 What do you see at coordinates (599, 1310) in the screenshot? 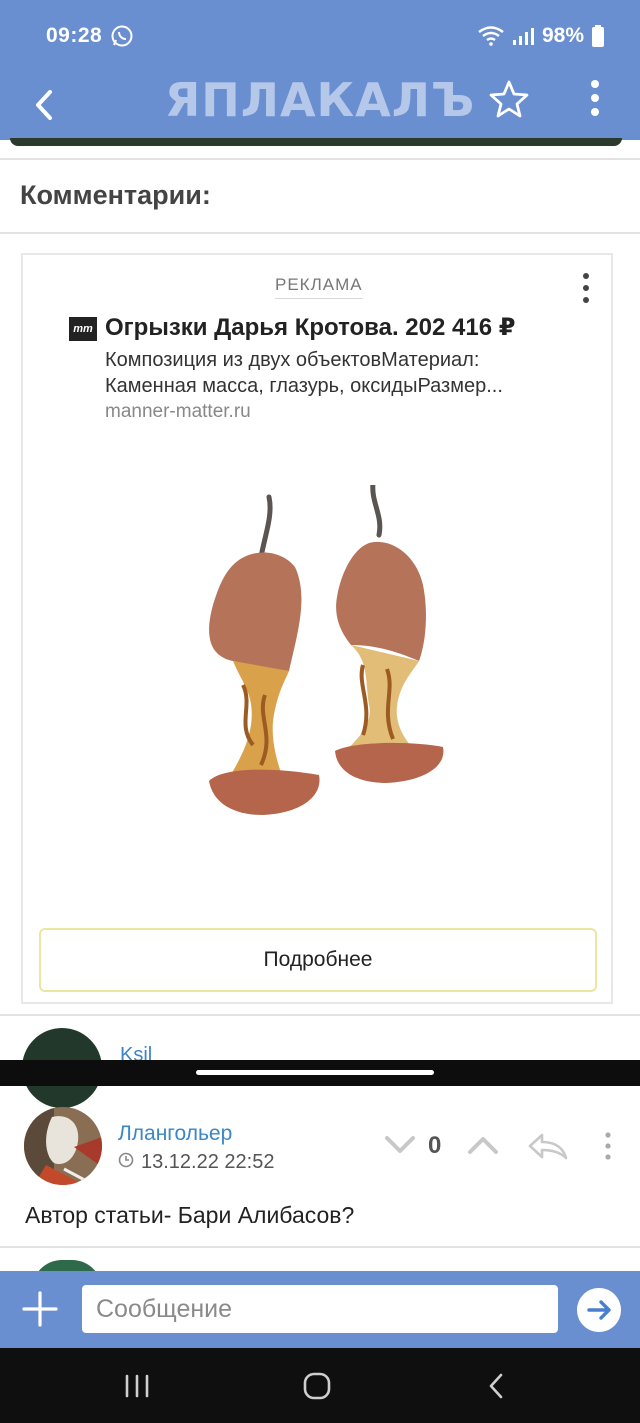
I see `send-arrow-icon` at bounding box center [599, 1310].